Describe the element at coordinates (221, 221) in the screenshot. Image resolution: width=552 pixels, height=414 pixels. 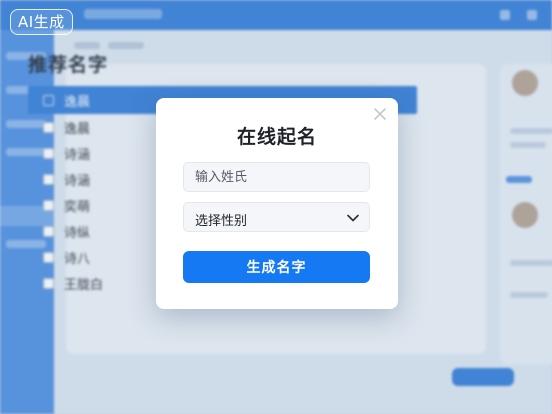
I see `gender-select-value: 选择性别` at that location.